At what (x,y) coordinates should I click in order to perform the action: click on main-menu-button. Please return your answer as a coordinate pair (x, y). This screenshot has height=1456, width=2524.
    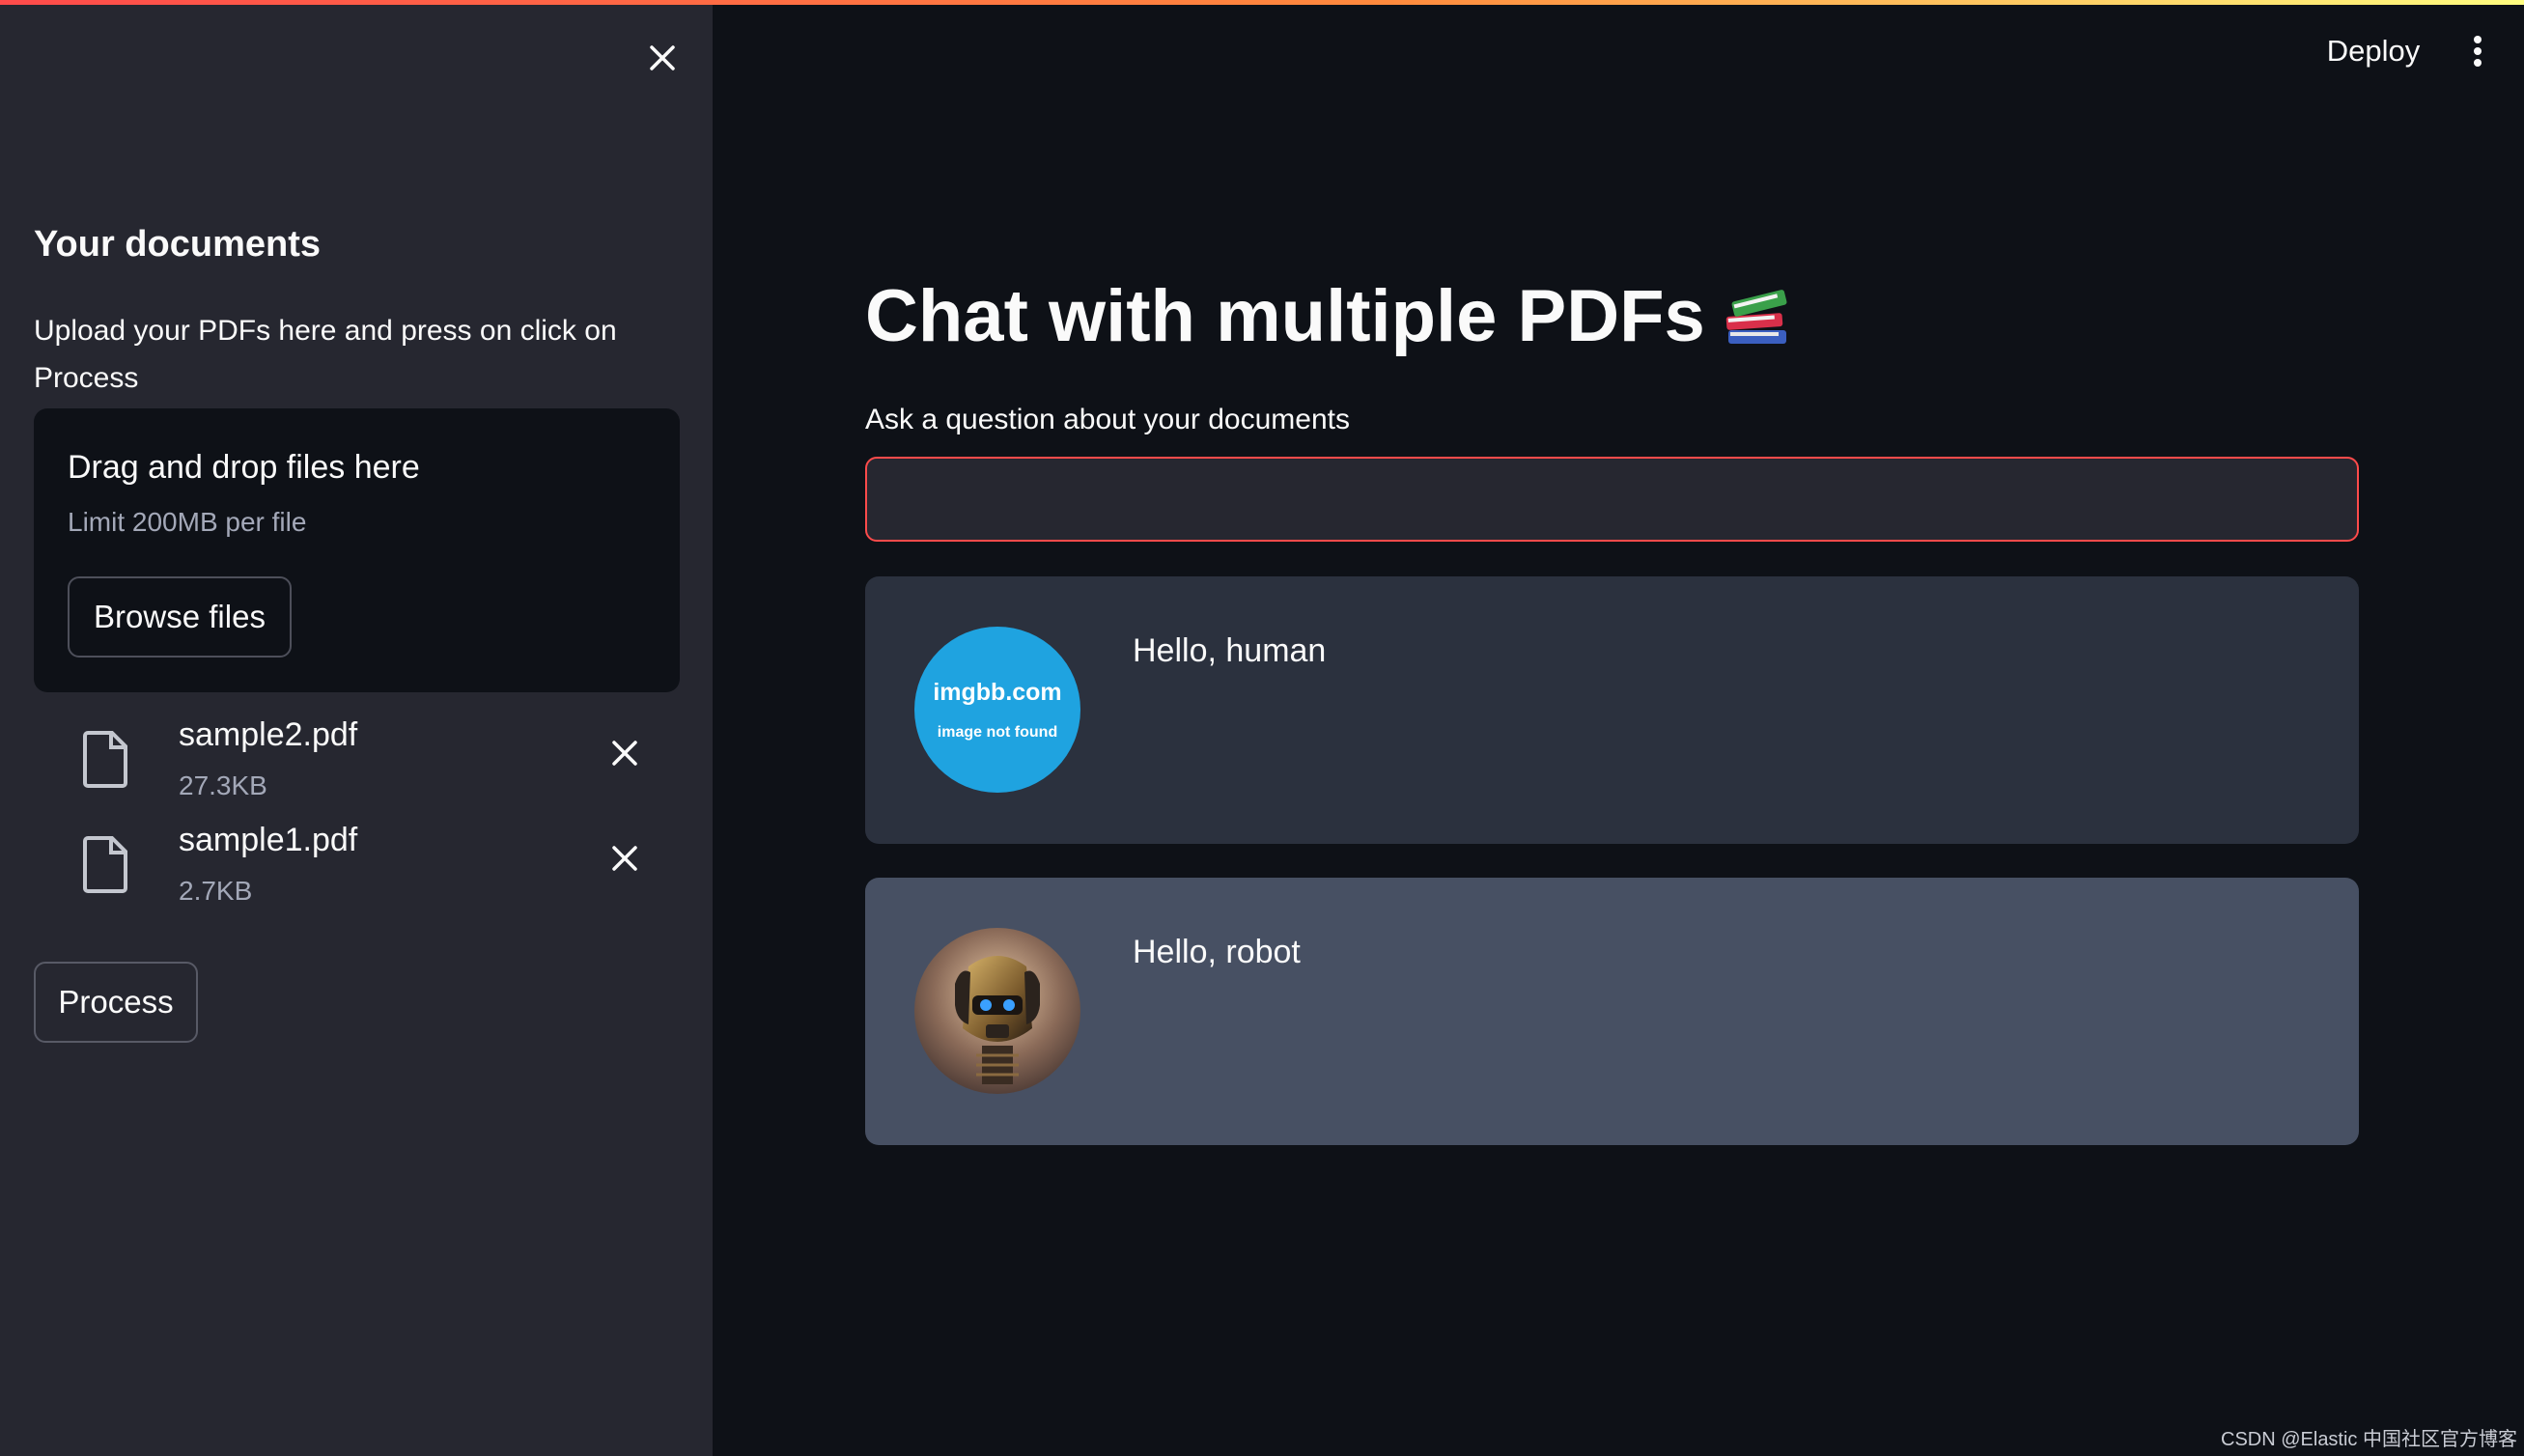
    Looking at the image, I should click on (2478, 51).